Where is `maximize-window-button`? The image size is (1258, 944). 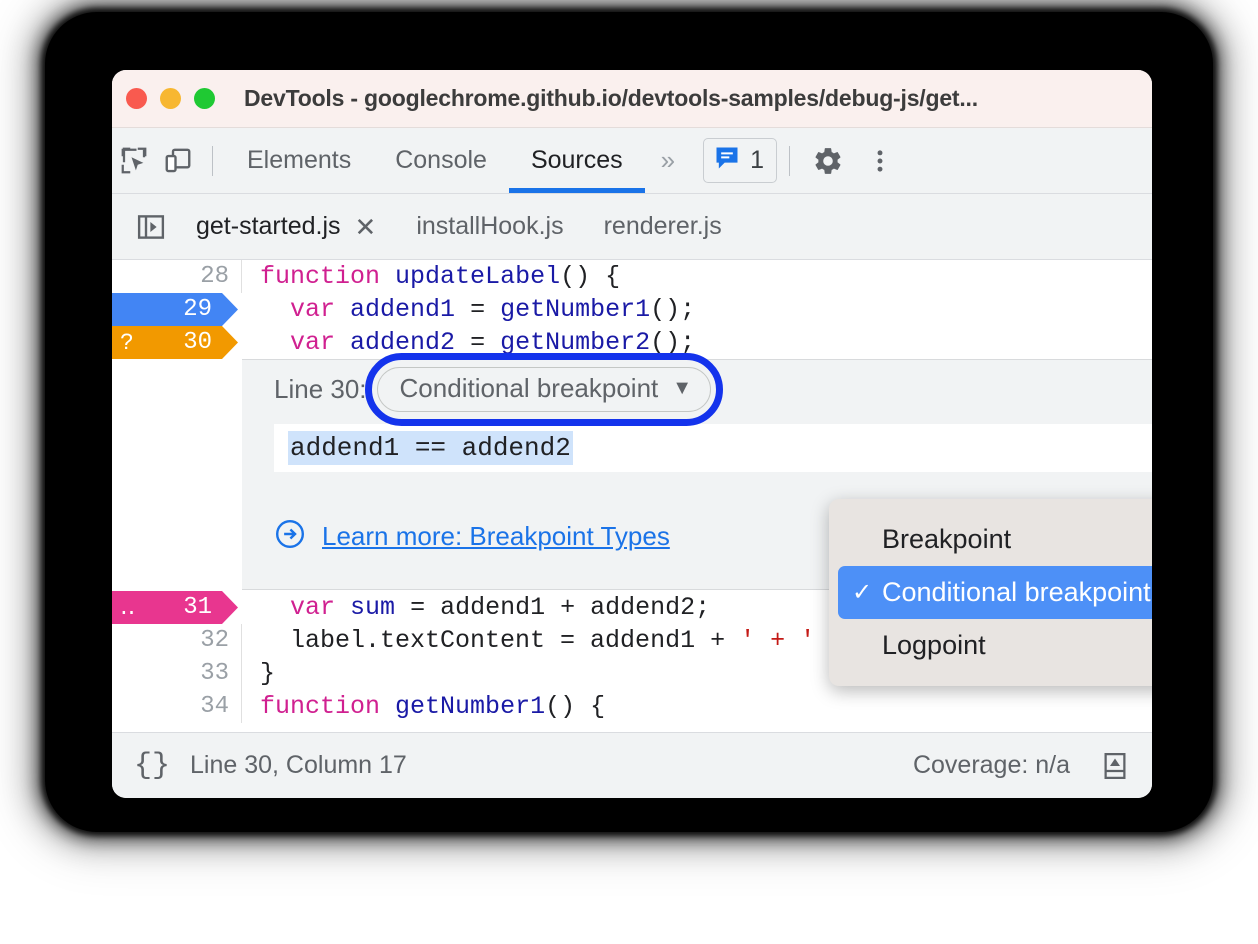
maximize-window-button is located at coordinates (204, 98).